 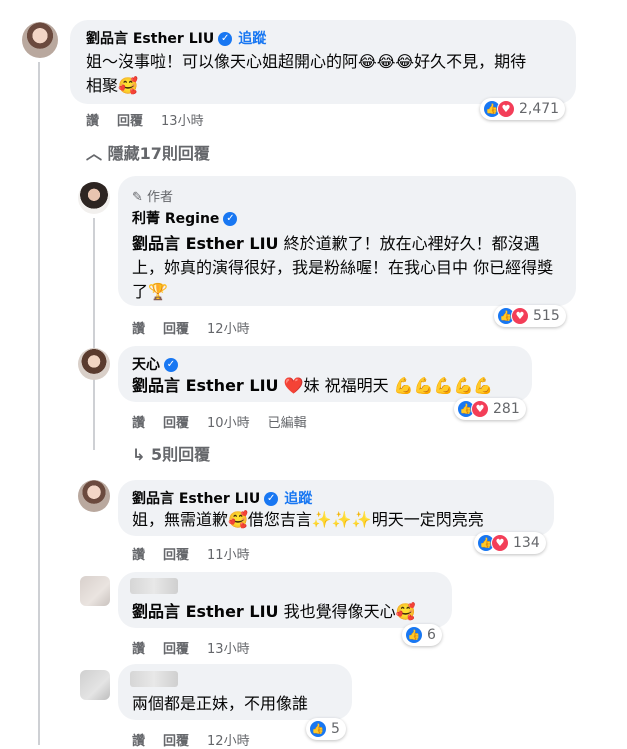 What do you see at coordinates (510, 543) in the screenshot?
I see `reaction-summary: 👍 ♥ 134` at bounding box center [510, 543].